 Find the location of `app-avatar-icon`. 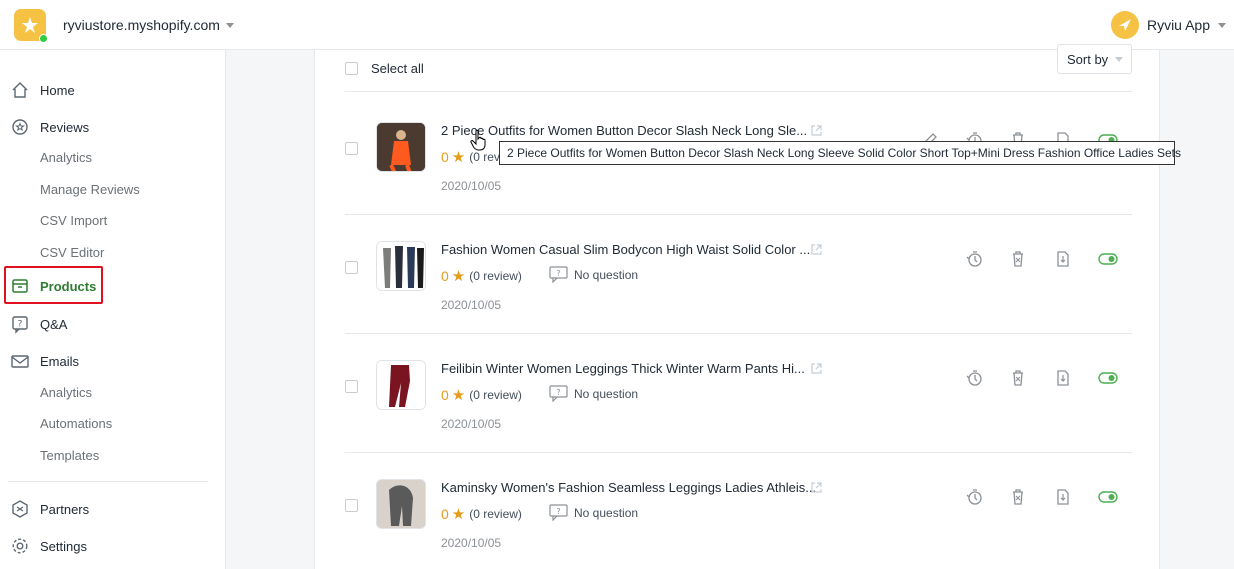

app-avatar-icon is located at coordinates (1124, 25).